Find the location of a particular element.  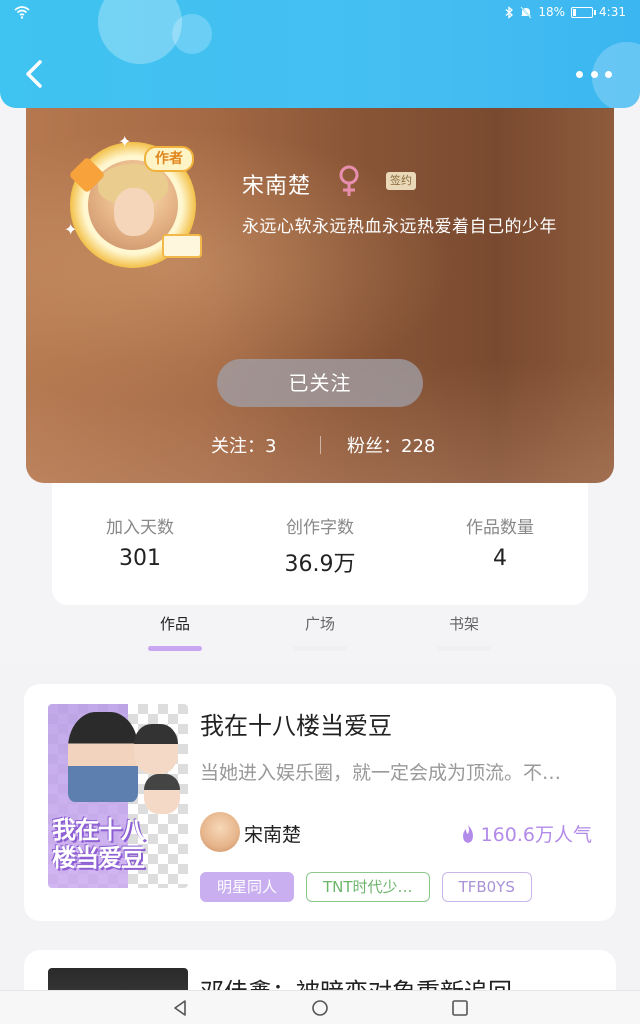

triangle-back-icon is located at coordinates (181, 1008).